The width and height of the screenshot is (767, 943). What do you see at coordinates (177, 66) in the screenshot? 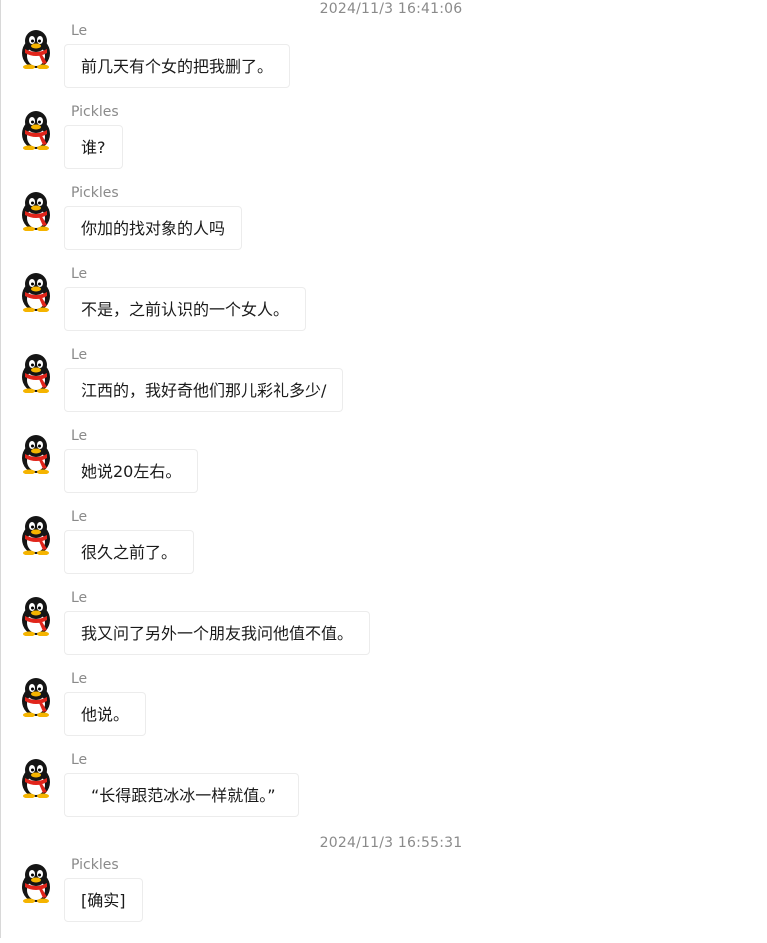
I see `message-bubble: 前几天有个女的把我删了。` at bounding box center [177, 66].